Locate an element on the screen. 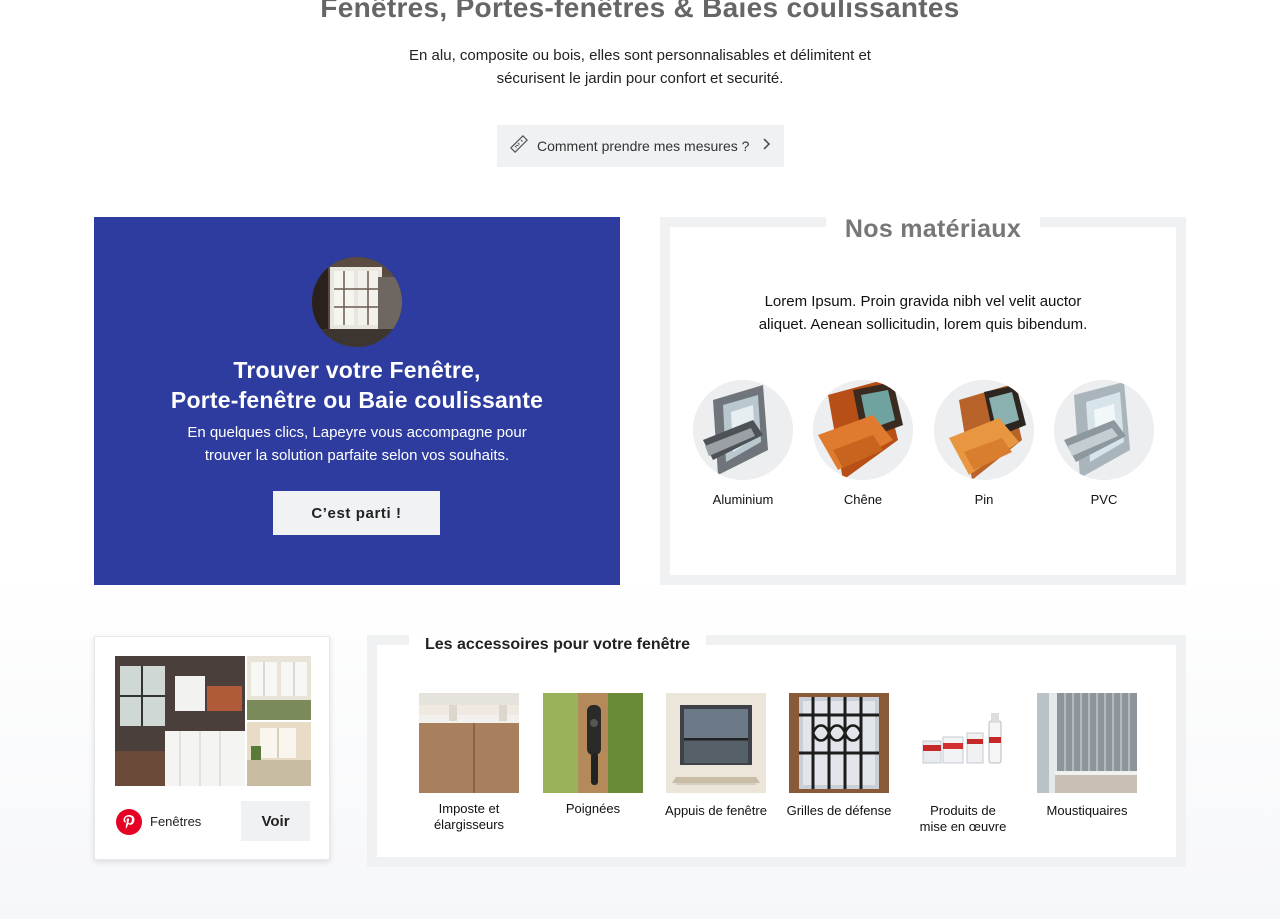 This screenshot has height=919, width=1280. measure-guide-label: Comment prendre mes mesures ? is located at coordinates (643, 146).